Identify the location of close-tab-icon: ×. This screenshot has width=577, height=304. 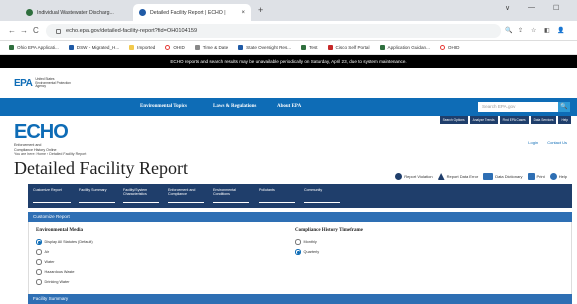
(243, 13).